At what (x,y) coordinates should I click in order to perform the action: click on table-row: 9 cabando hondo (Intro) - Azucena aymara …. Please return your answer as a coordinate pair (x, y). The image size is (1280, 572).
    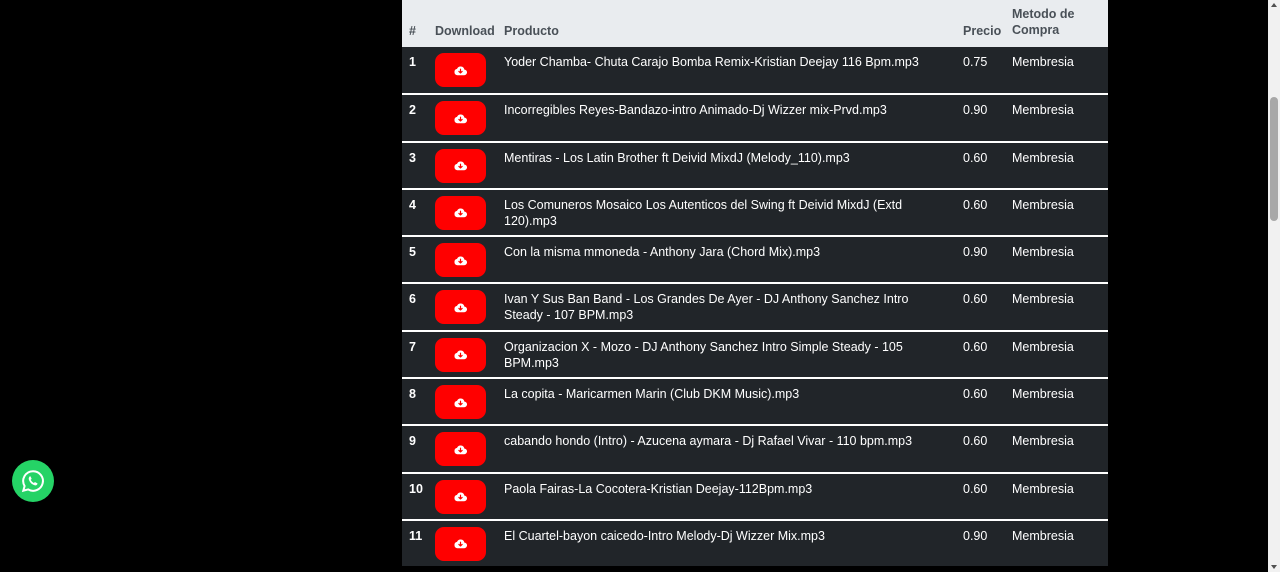
    Looking at the image, I should click on (755, 448).